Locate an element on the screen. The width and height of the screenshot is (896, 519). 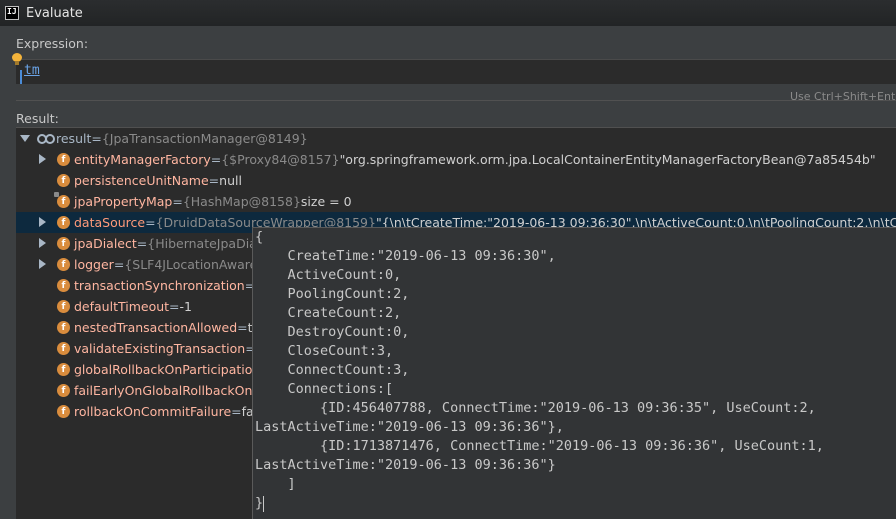
field-type: {HibernateJpaDial is located at coordinates (204, 243).